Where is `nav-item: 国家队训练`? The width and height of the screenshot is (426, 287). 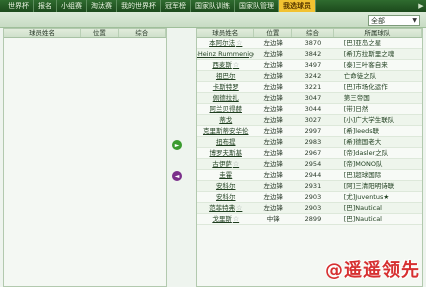 nav-item: 国家队训练 is located at coordinates (213, 6).